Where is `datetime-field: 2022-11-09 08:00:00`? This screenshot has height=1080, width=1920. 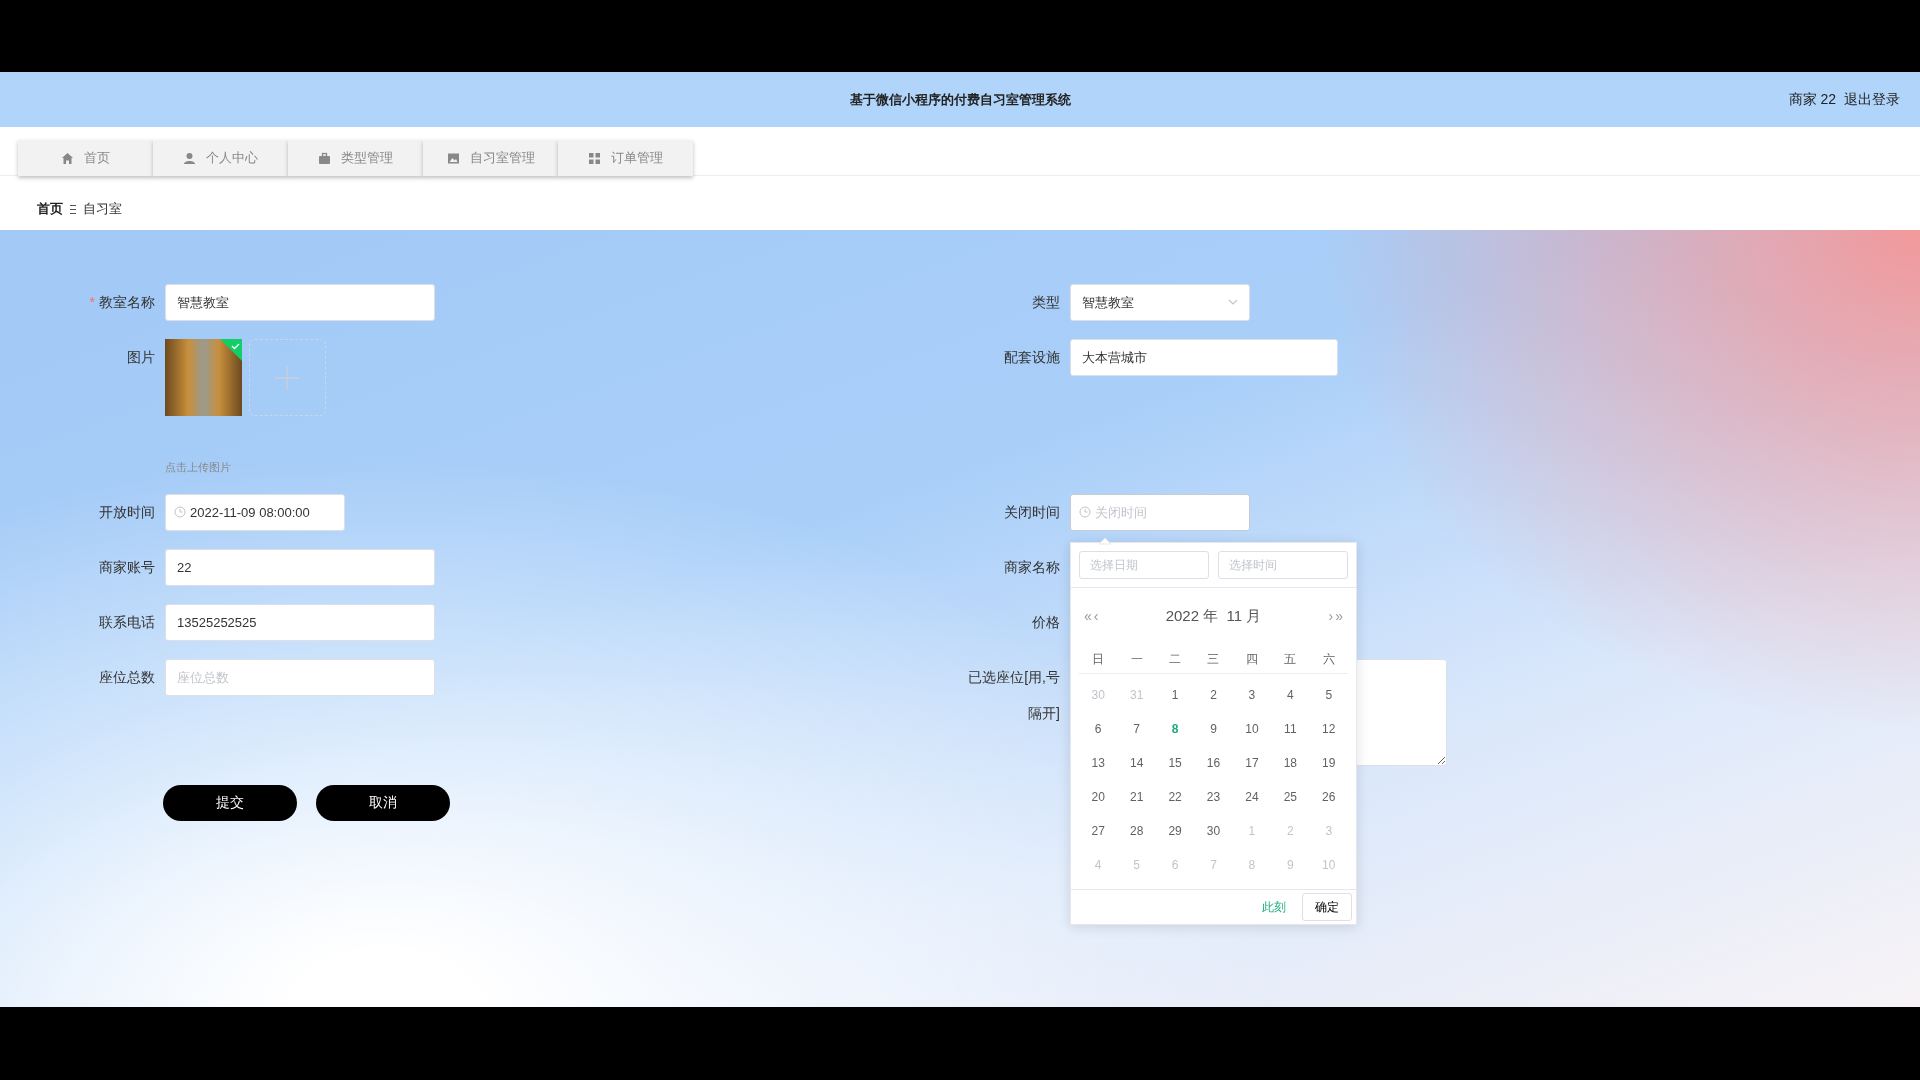 datetime-field: 2022-11-09 08:00:00 is located at coordinates (255, 512).